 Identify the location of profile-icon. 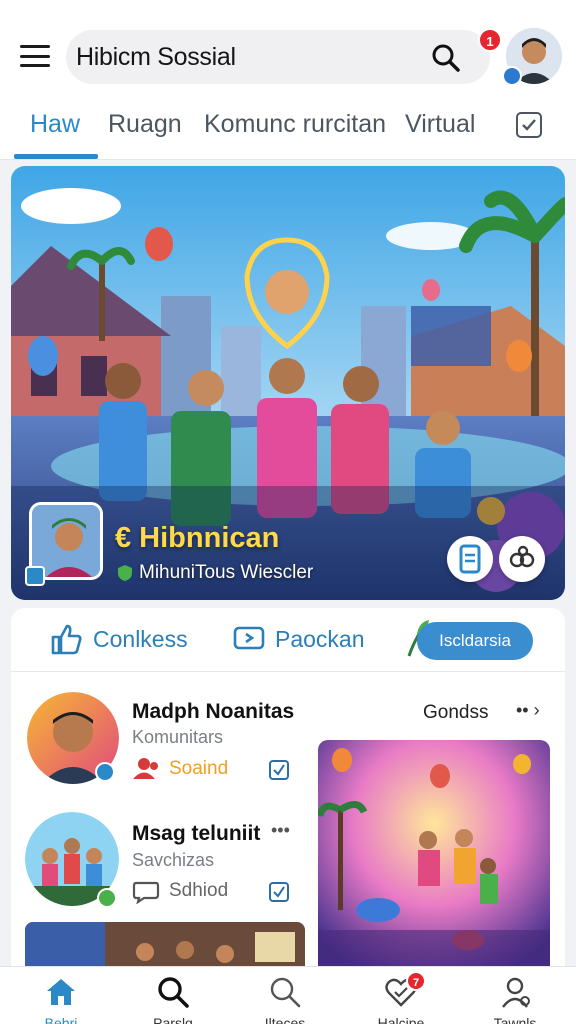
(516, 992).